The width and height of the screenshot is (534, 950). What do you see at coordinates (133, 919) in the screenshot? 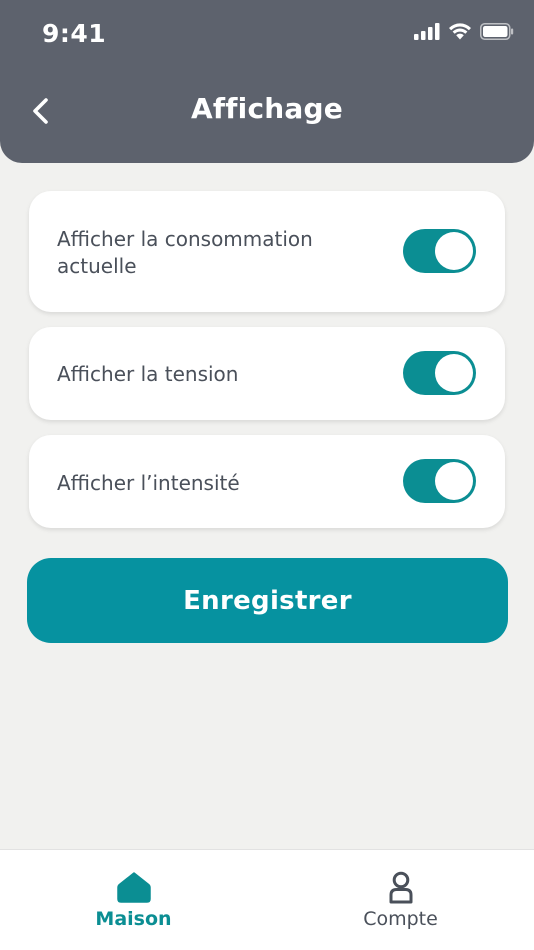
I see `tab-label: Maison` at bounding box center [133, 919].